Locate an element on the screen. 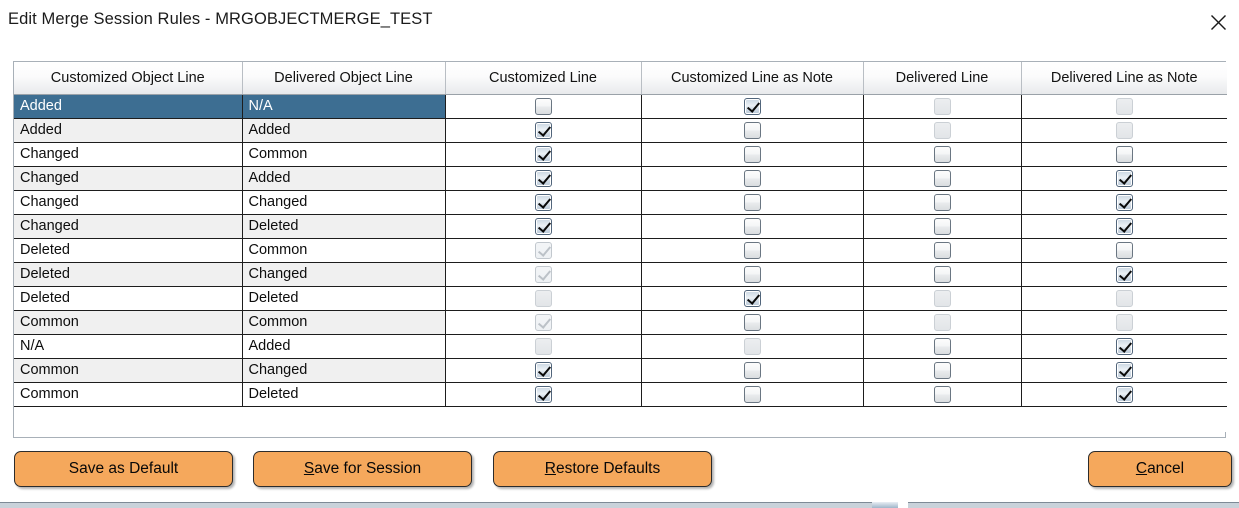  table-row: Added N/A is located at coordinates (620, 106).